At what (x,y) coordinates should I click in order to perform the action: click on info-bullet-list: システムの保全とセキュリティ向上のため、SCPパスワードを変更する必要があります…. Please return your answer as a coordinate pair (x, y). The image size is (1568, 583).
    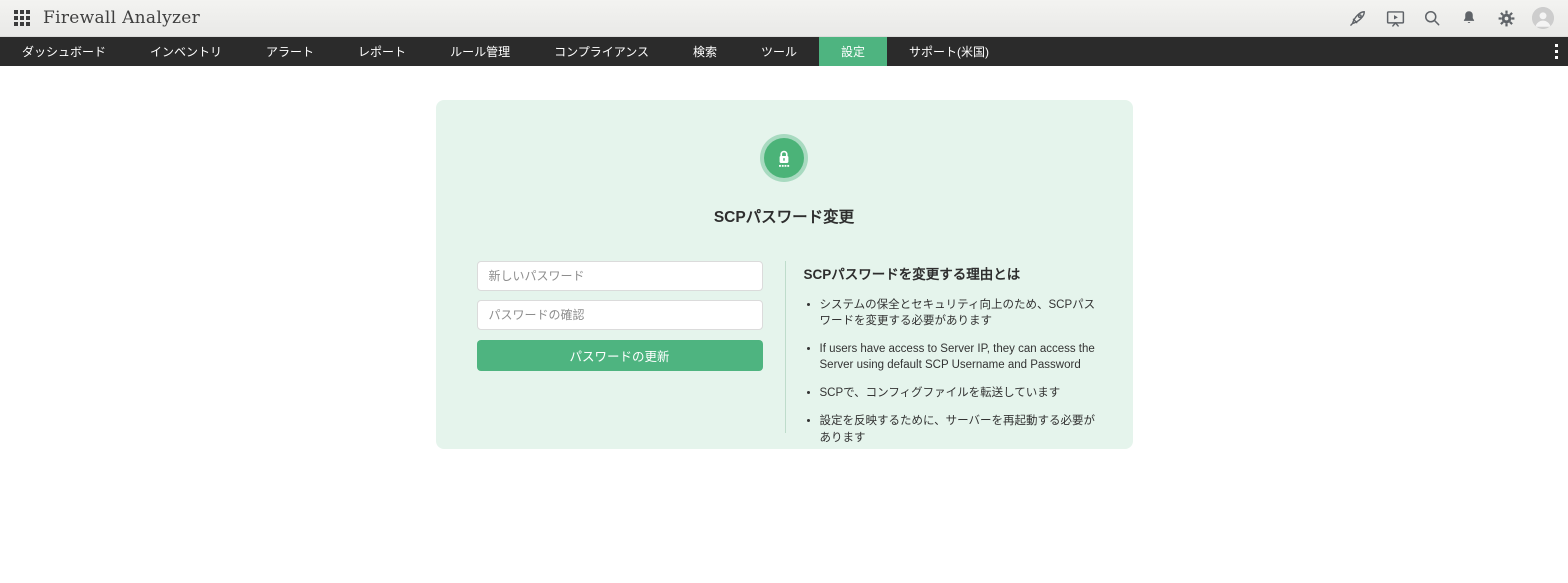
    Looking at the image, I should click on (951, 371).